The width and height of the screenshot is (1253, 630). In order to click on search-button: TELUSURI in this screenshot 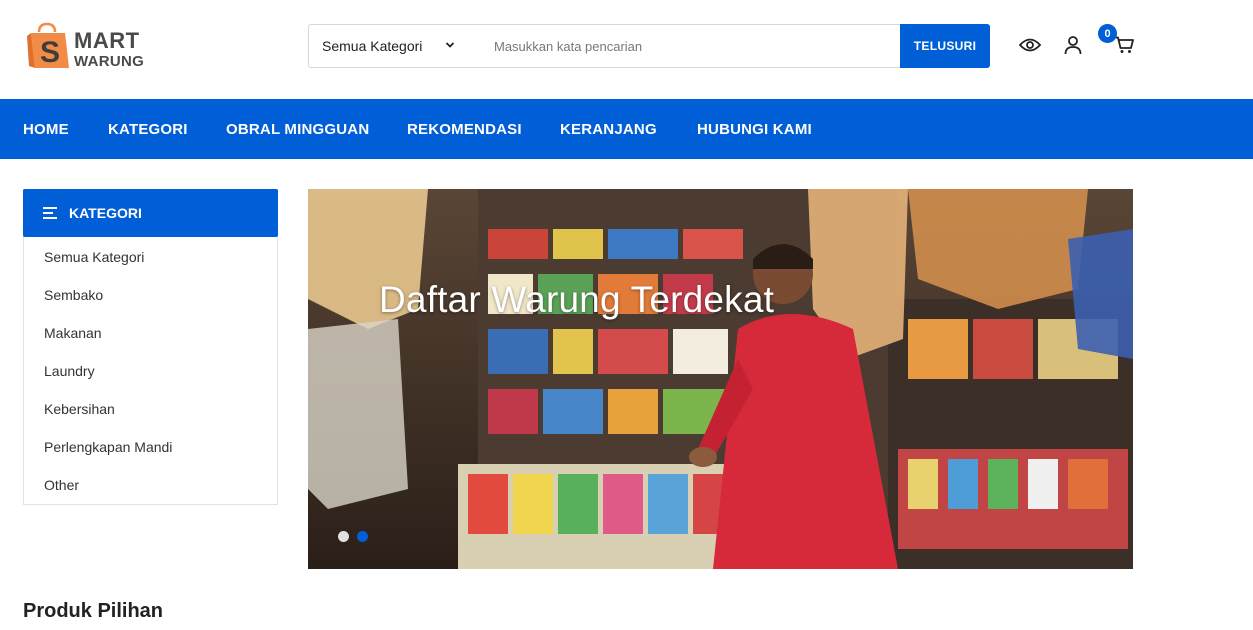, I will do `click(945, 46)`.